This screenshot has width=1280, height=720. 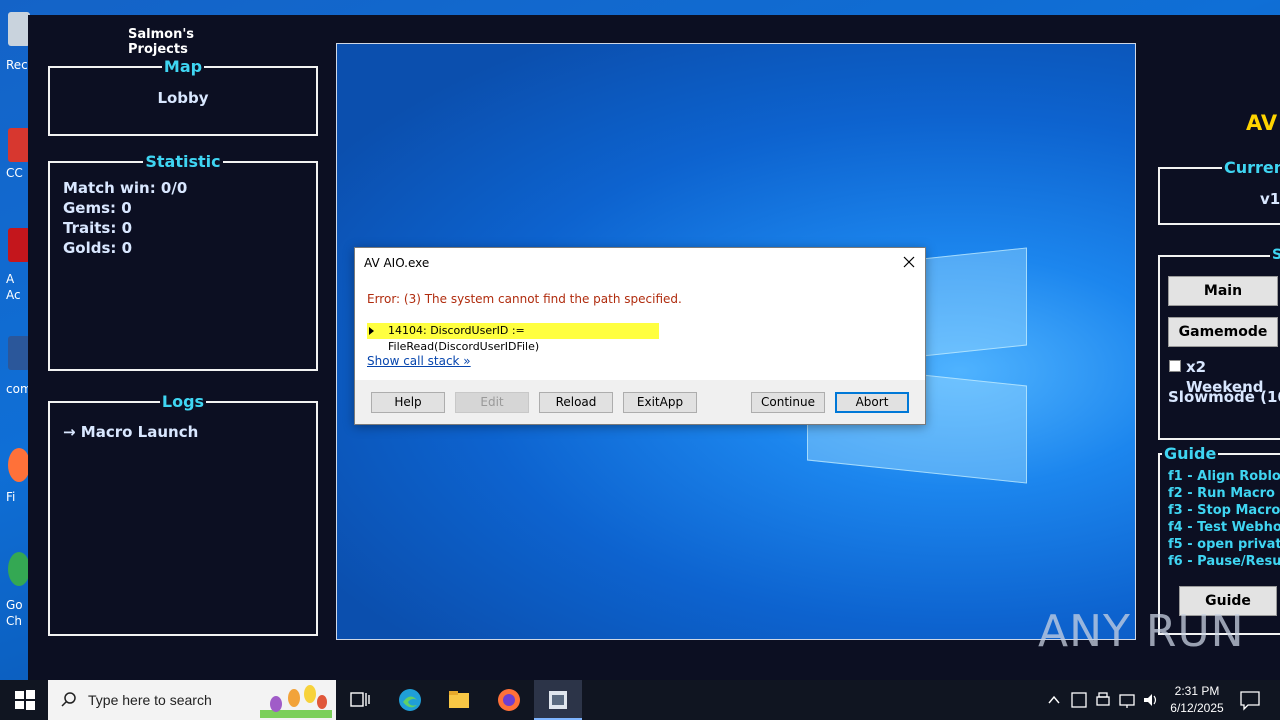 I want to click on show-call-stack-link: Show call stack », so click(x=419, y=361).